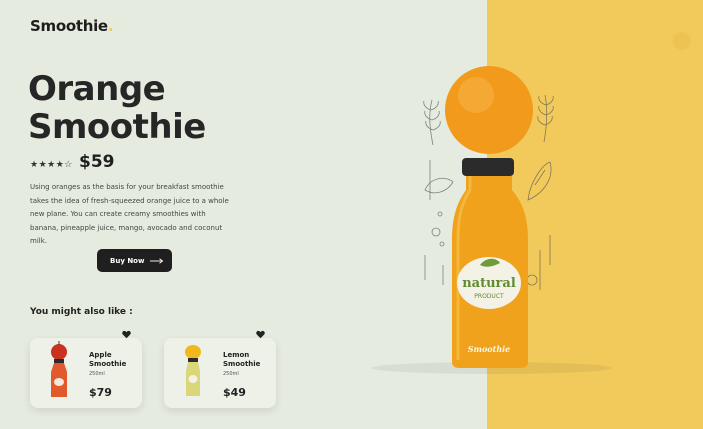  I want to click on hero-title: Orange Smoothie, so click(158, 108).